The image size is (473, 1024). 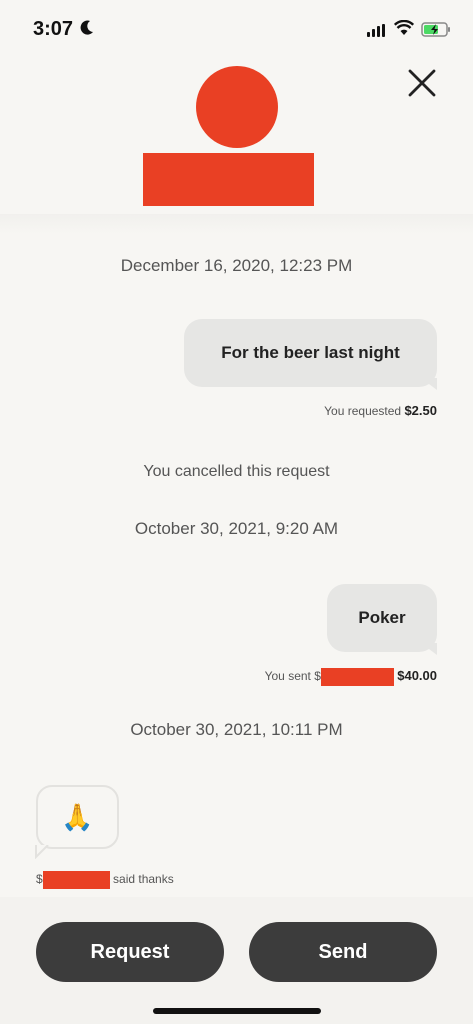 I want to click on battery-charging-icon, so click(x=435, y=29).